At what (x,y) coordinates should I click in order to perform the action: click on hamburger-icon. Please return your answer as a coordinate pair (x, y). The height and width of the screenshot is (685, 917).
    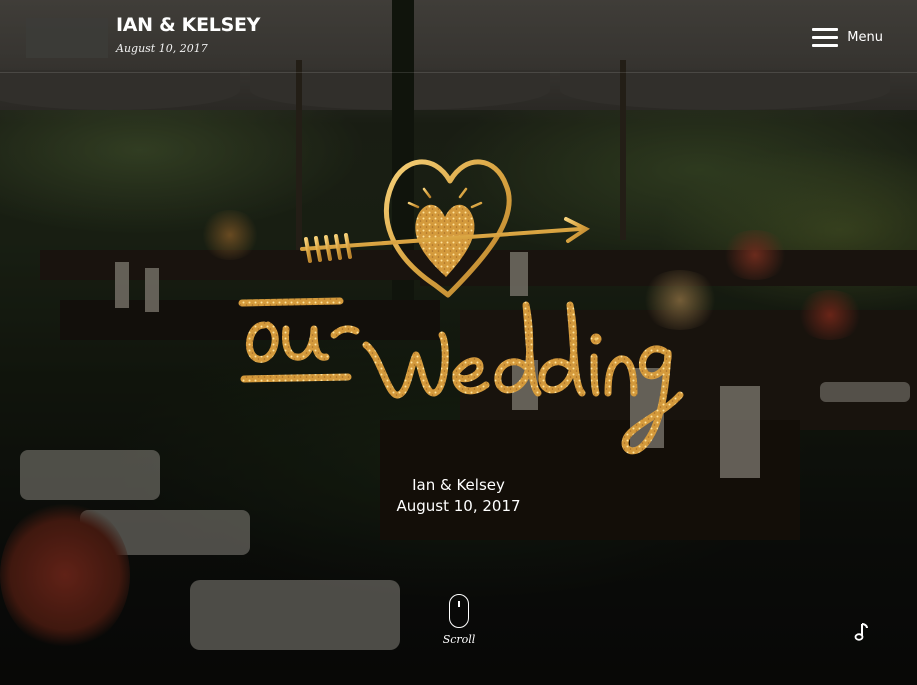
    Looking at the image, I should click on (825, 37).